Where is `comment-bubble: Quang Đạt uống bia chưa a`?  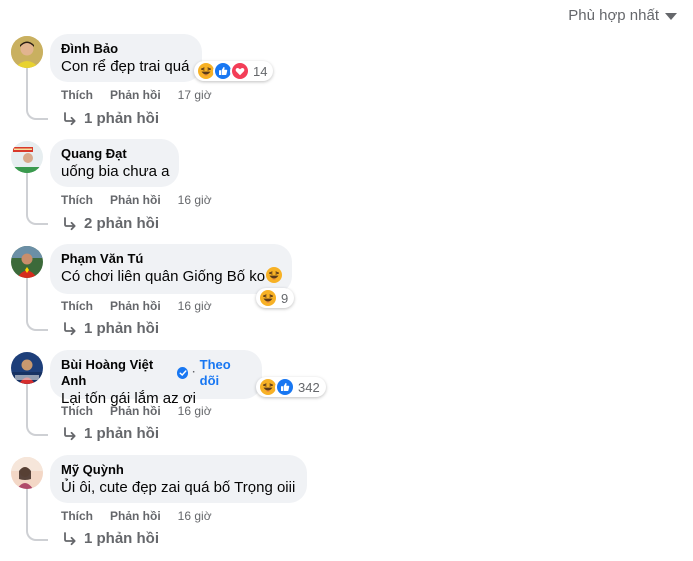 comment-bubble: Quang Đạt uống bia chưa a is located at coordinates (114, 163).